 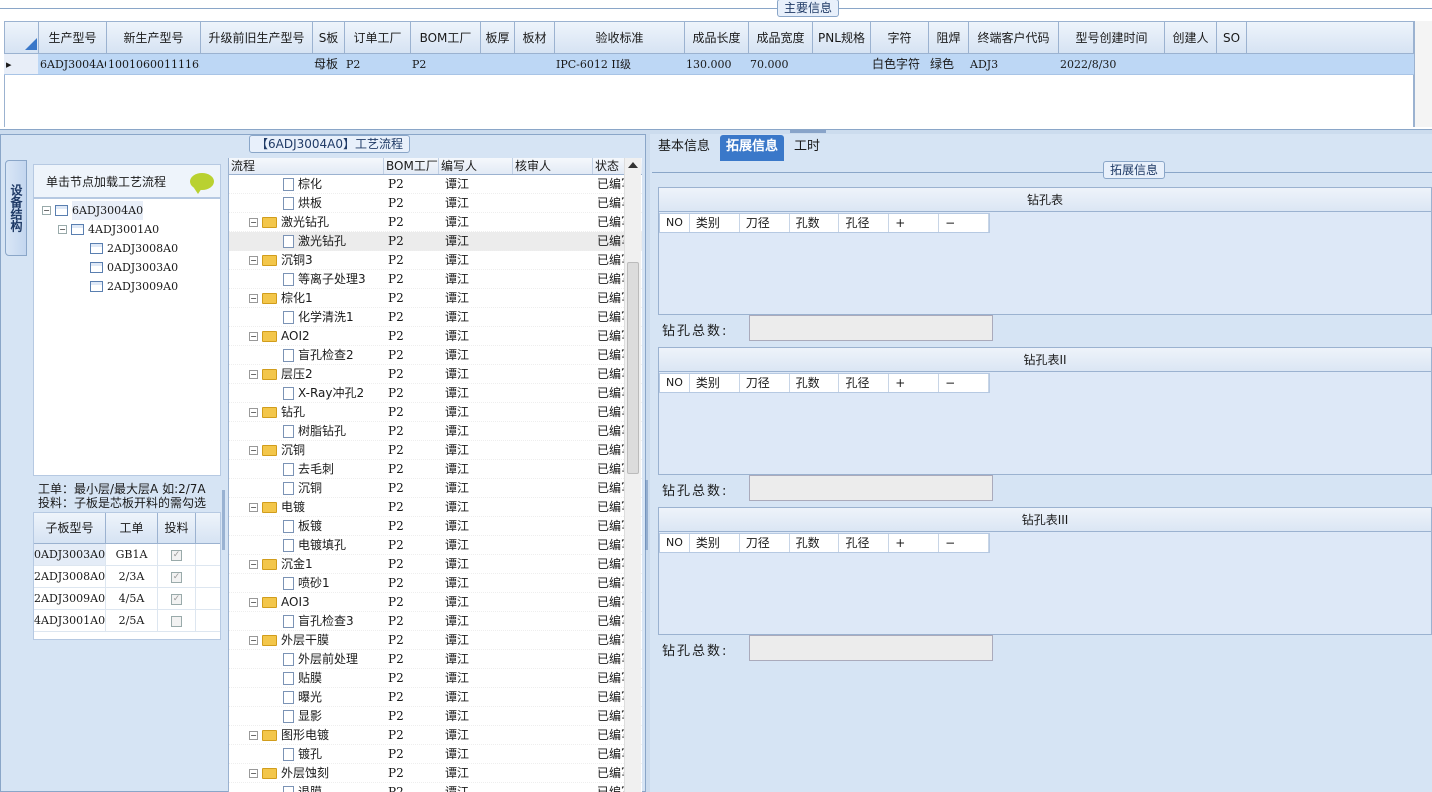 What do you see at coordinates (553, 166) in the screenshot?
I see `col-reviewer: 核审人` at bounding box center [553, 166].